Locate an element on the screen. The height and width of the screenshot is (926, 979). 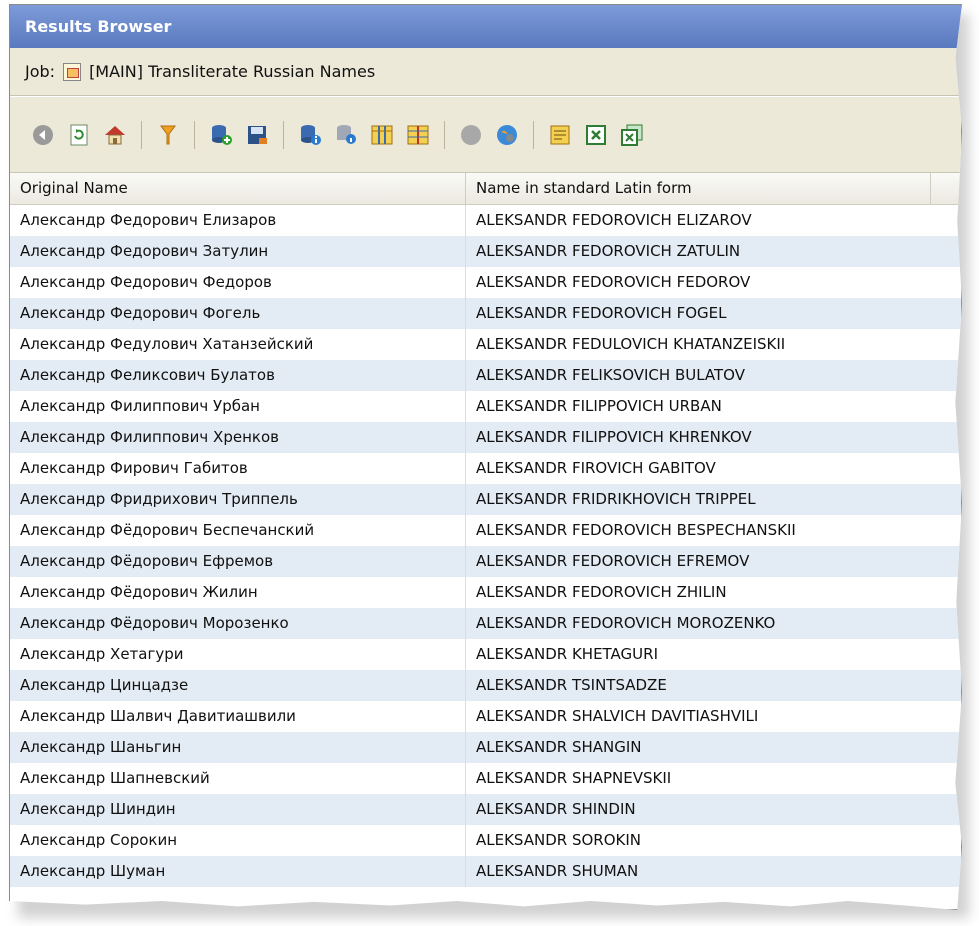
stop-button is located at coordinates (471, 135).